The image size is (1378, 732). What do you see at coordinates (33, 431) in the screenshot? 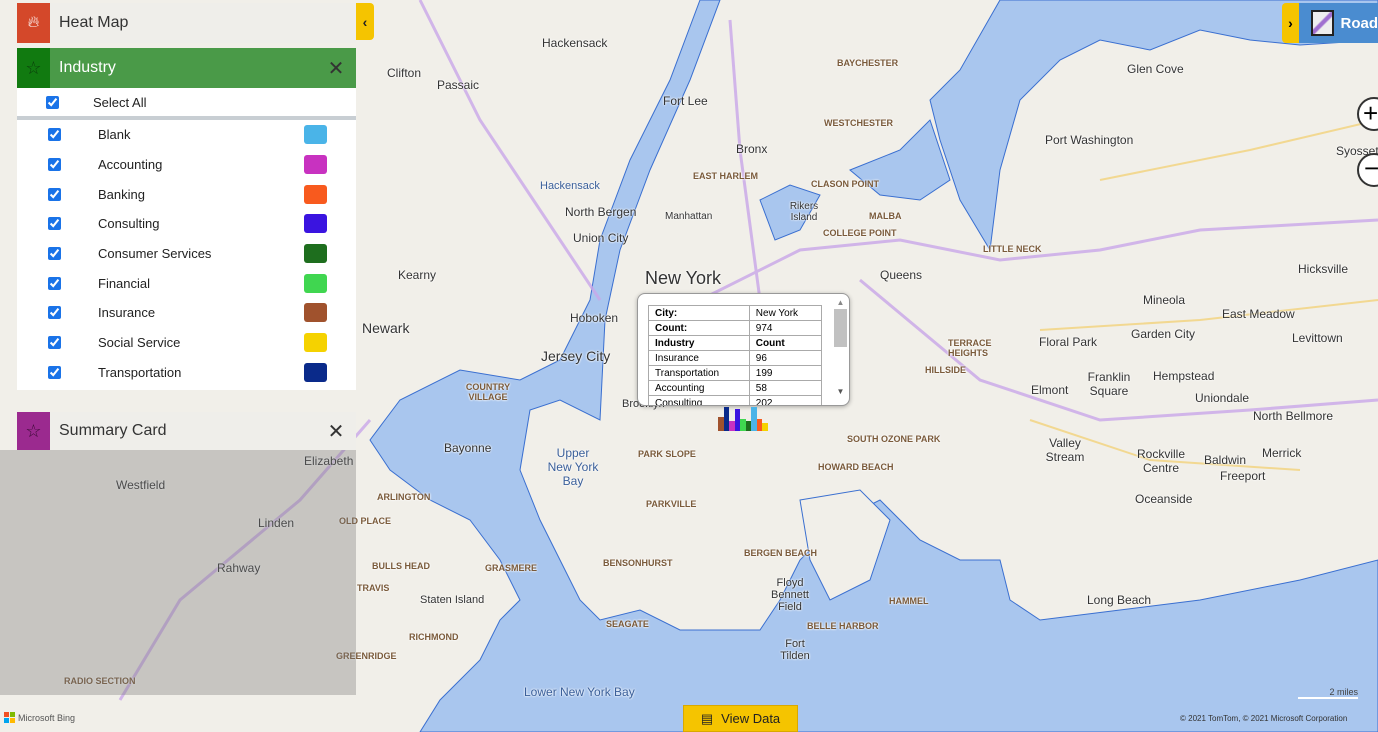
I see `star-icon: ☆` at bounding box center [33, 431].